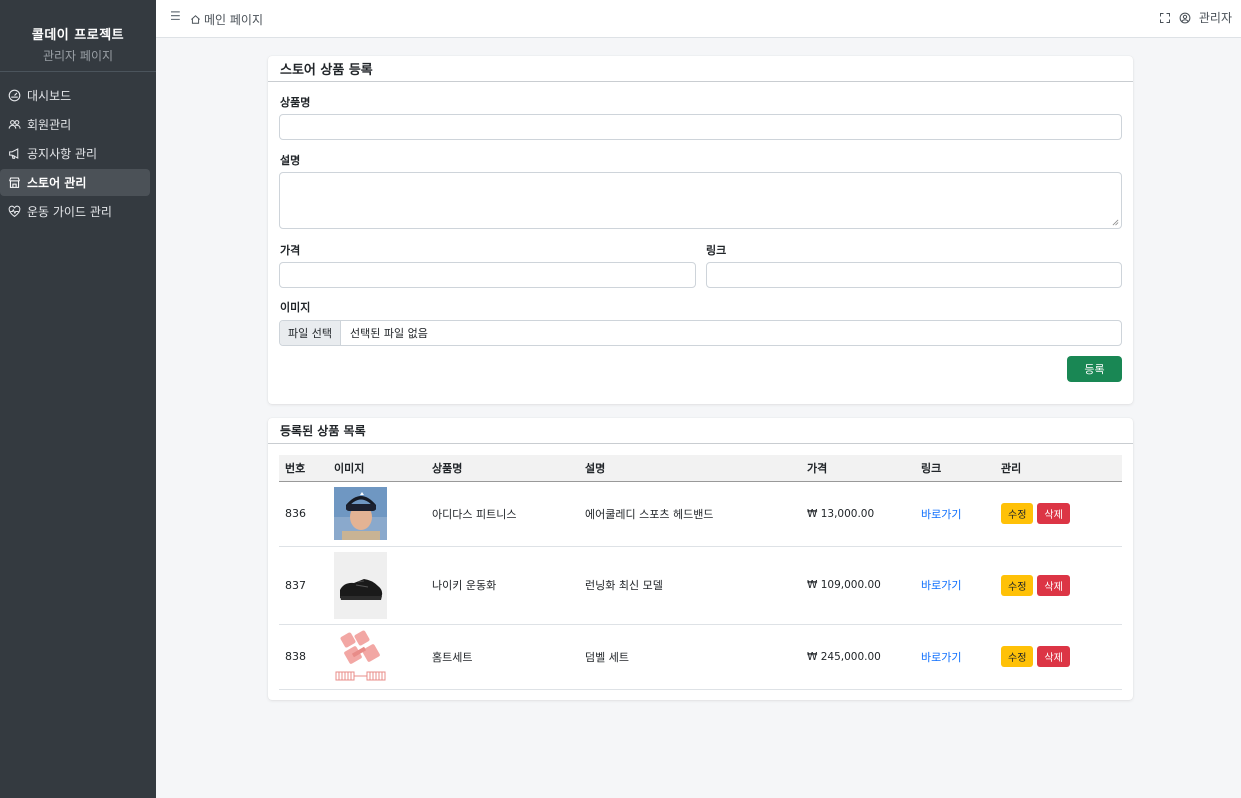 The width and height of the screenshot is (1241, 798). I want to click on link-label: 링크, so click(716, 250).